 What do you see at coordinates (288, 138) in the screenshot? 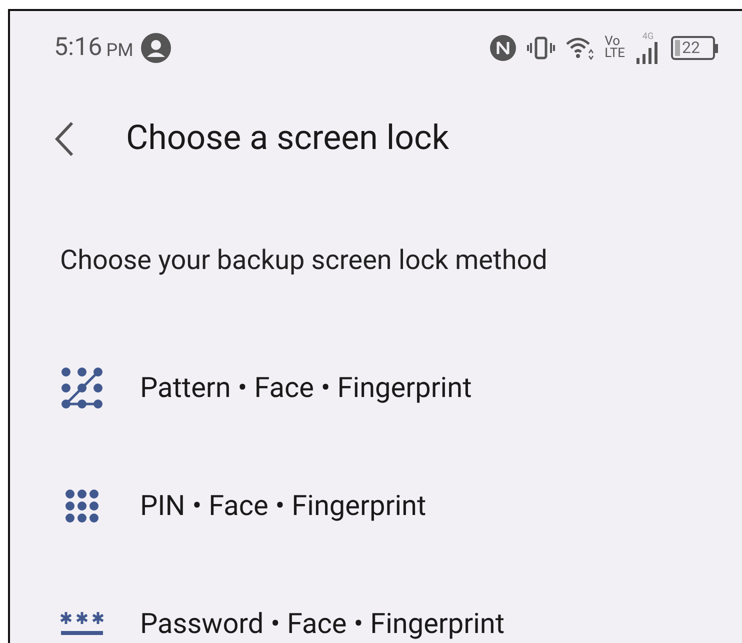
I see `page-title: Choose a screen lock` at bounding box center [288, 138].